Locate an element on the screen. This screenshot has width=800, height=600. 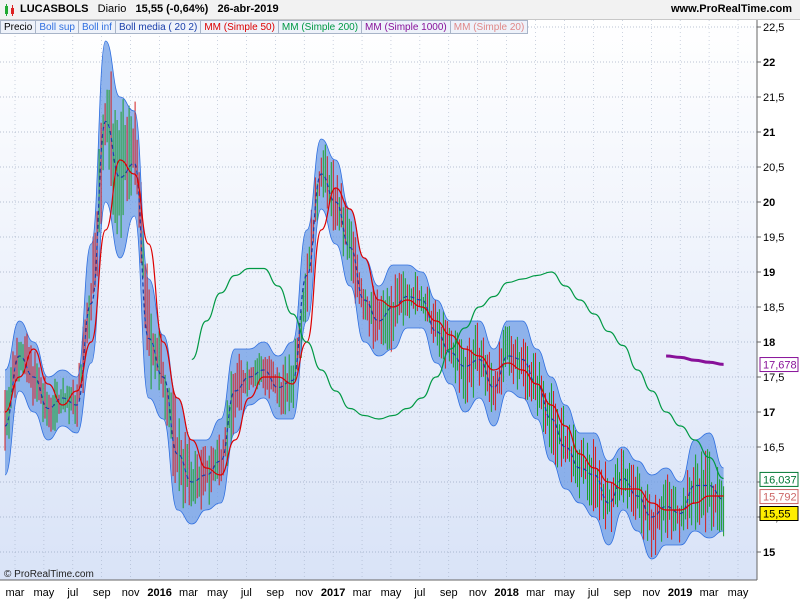
y-tick-label: 15 is located at coordinates (769, 553).